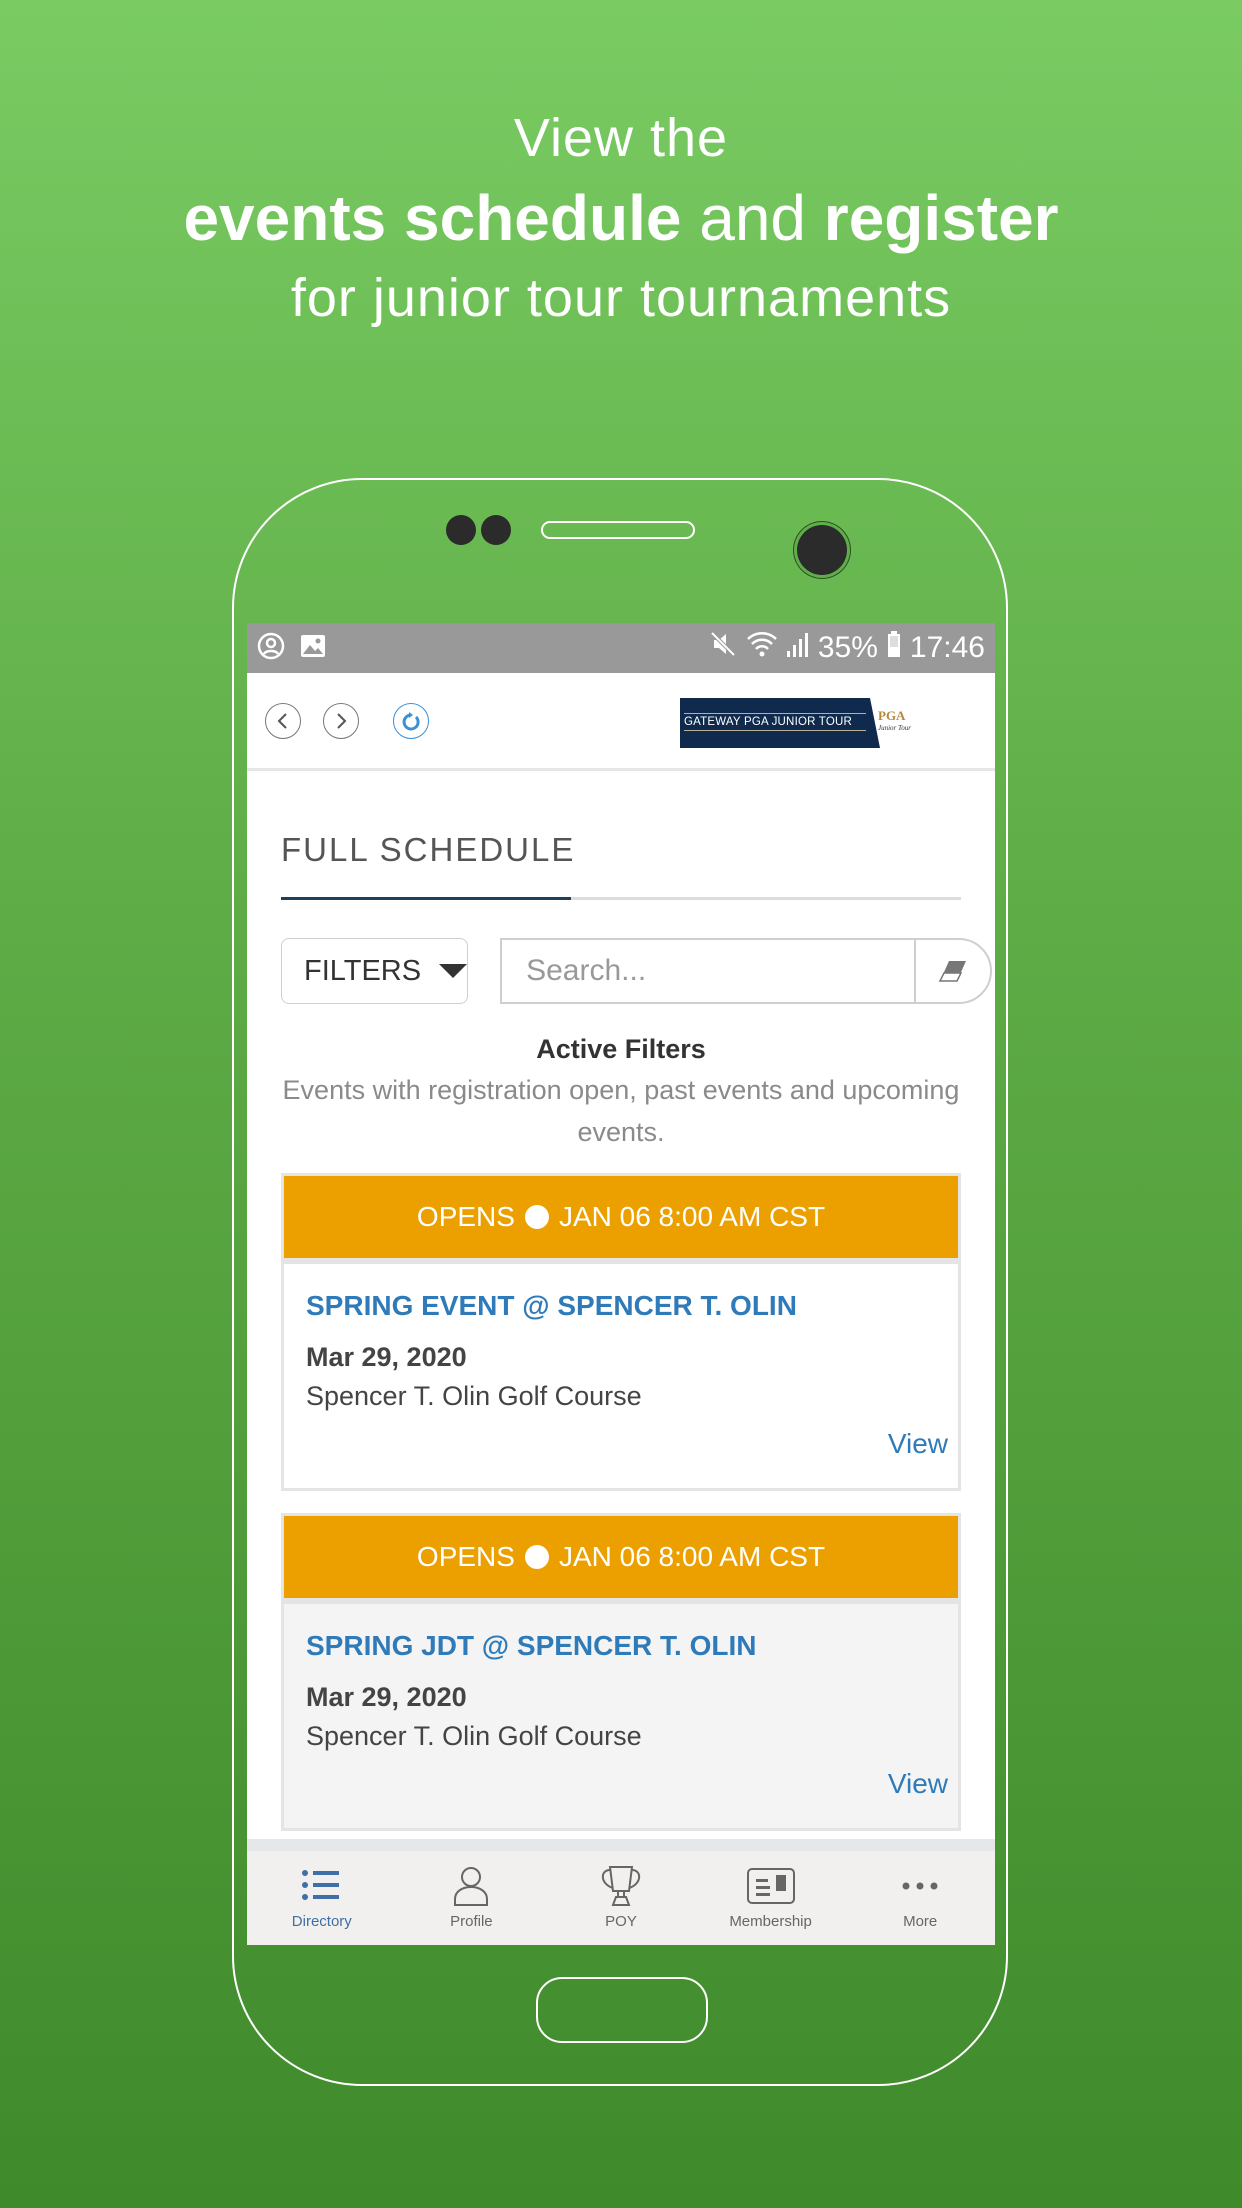  I want to click on nav-more: More, so click(920, 1898).